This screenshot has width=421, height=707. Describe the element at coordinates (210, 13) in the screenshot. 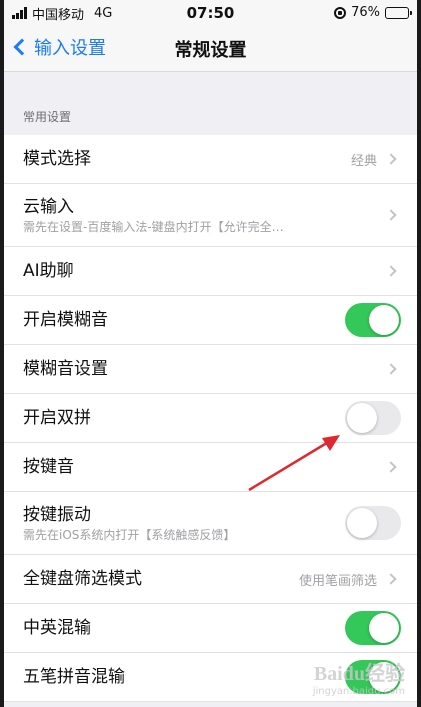

I see `status-bar: 中国移动 4G 07:50 76%` at that location.